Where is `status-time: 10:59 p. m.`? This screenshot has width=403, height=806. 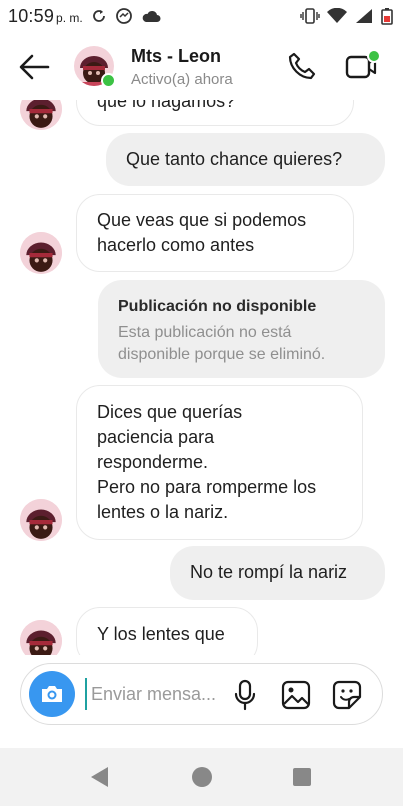 status-time: 10:59 p. m. is located at coordinates (45, 15).